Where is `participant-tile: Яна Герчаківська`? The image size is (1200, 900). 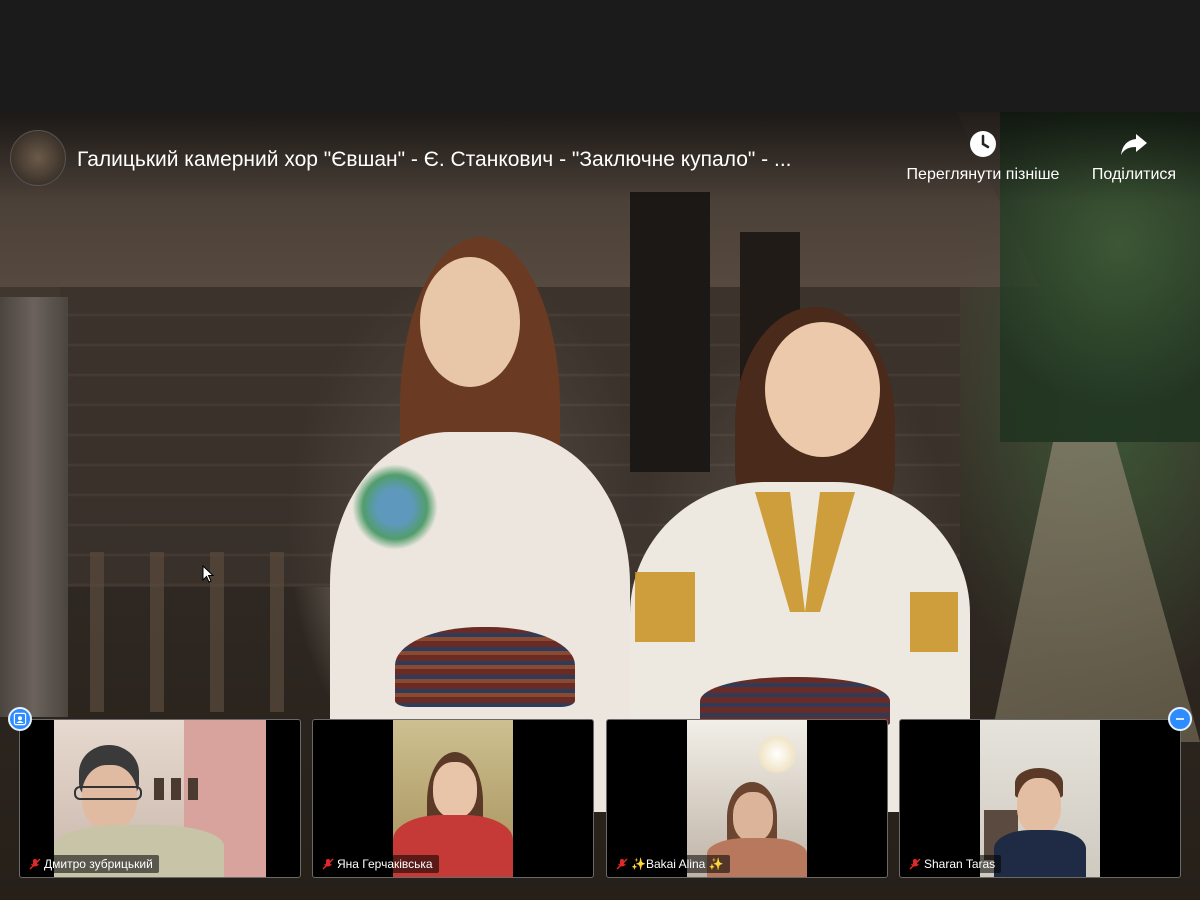
participant-tile: Яна Герчаківська is located at coordinates (453, 798).